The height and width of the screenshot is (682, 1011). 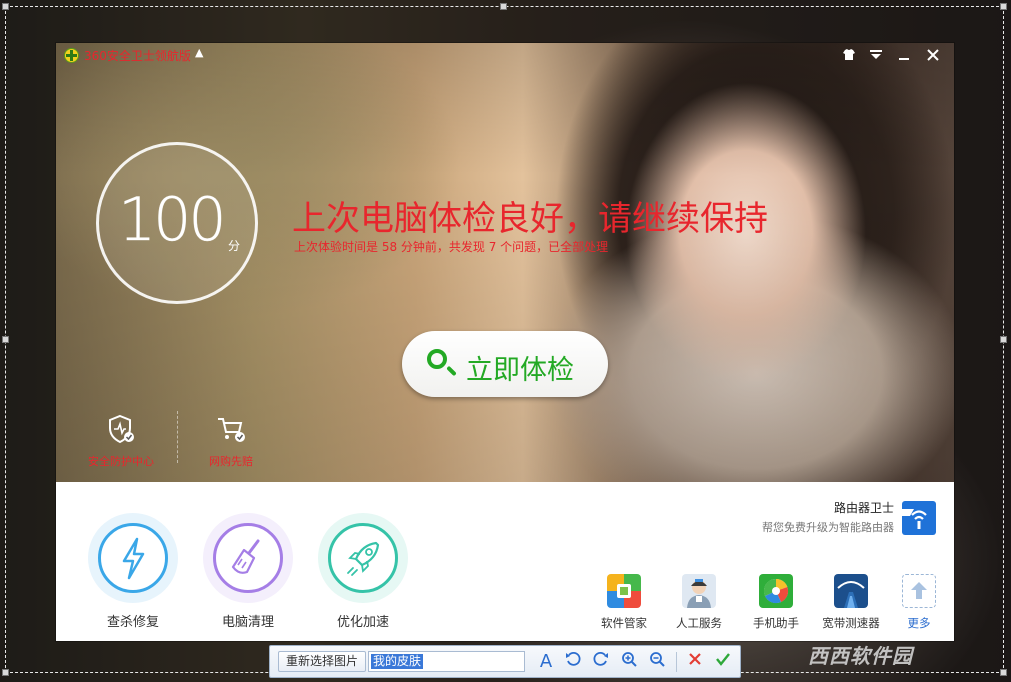 What do you see at coordinates (1003, 672) in the screenshot?
I see `resize-handle-bottom-right` at bounding box center [1003, 672].